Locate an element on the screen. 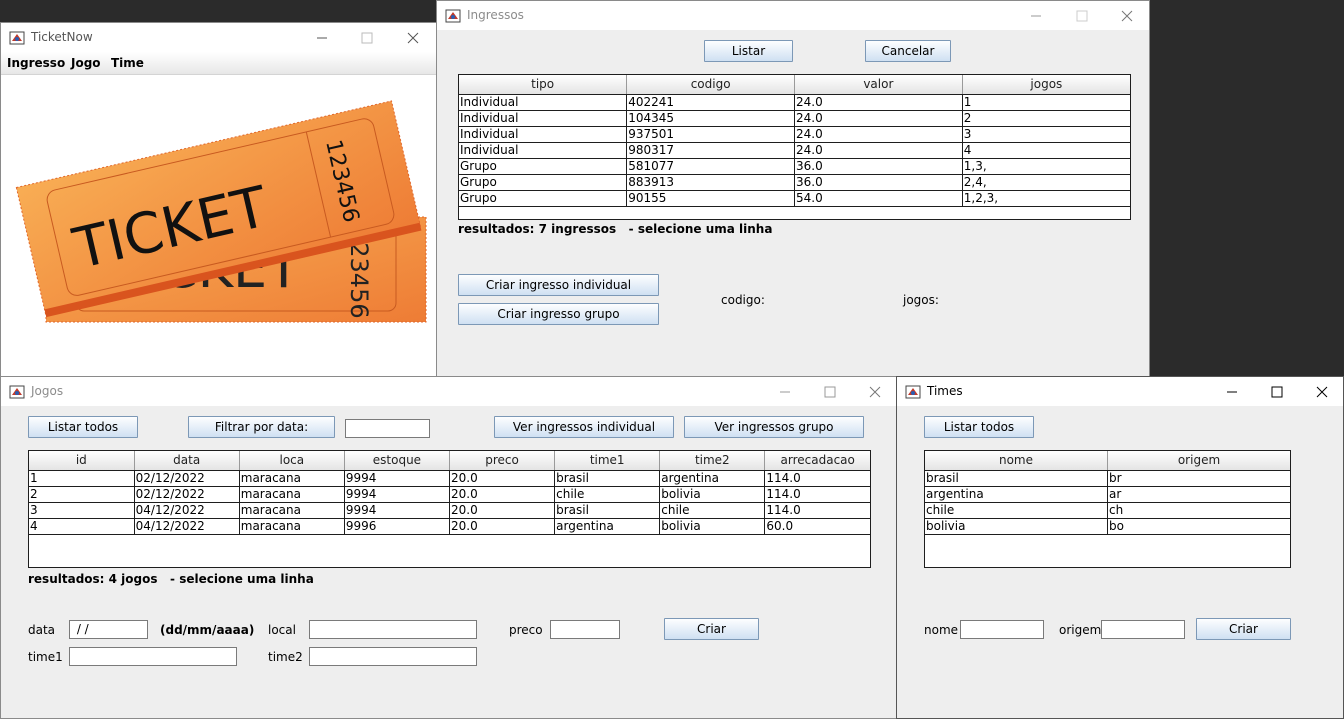  window-title: Ingressos is located at coordinates (495, 15).